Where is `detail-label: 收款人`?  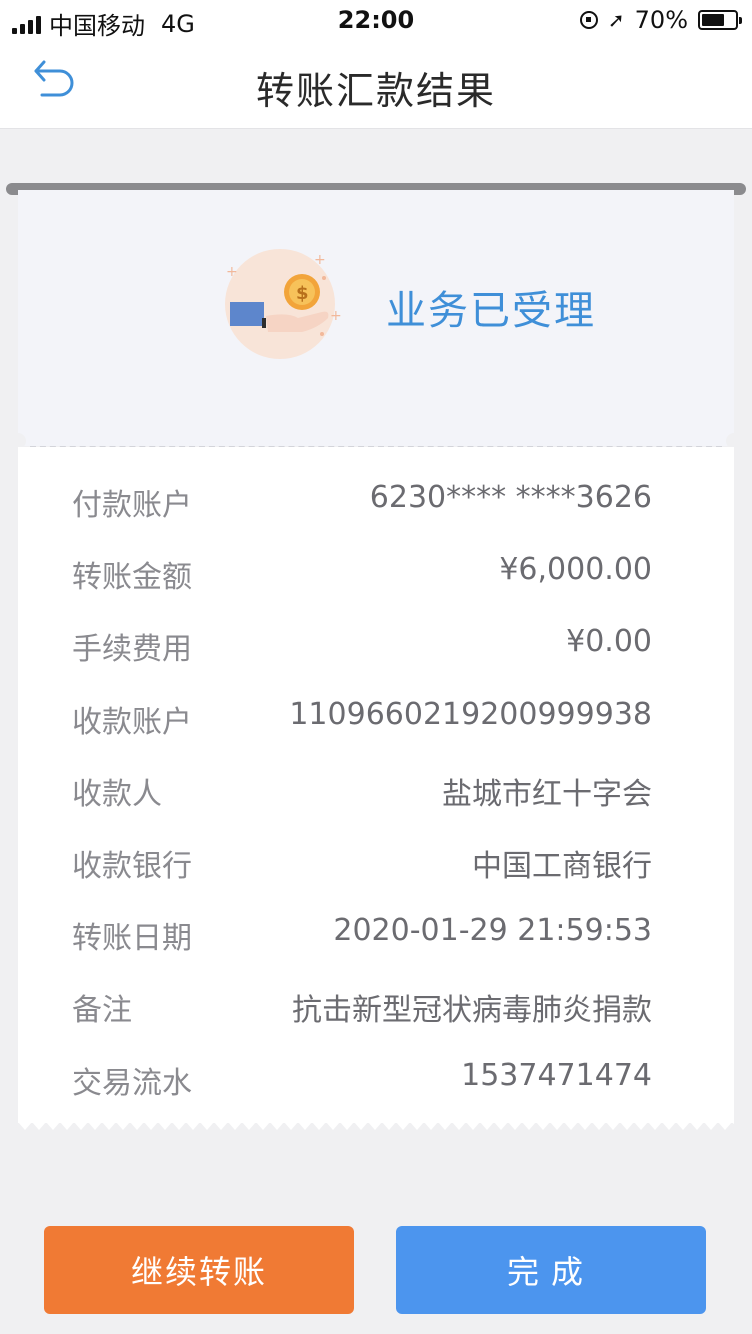 detail-label: 收款人 is located at coordinates (117, 794).